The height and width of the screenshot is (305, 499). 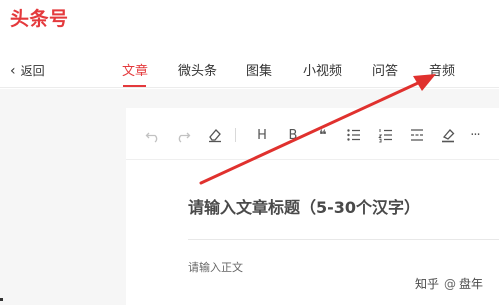 I want to click on tab-short-video: 小视频, so click(x=322, y=69).